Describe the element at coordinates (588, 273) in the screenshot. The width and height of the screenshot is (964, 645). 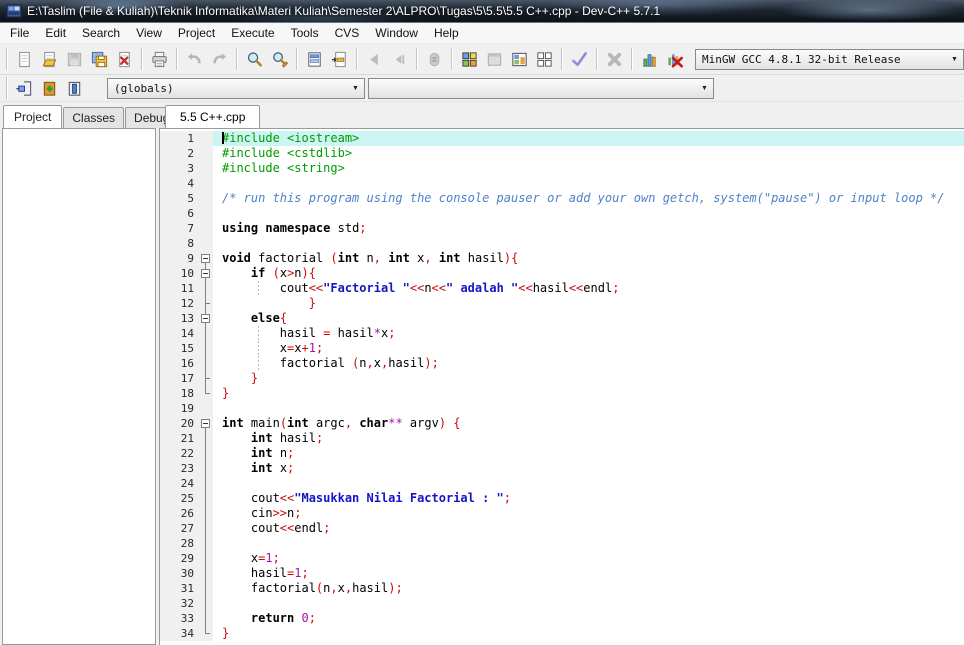
I see `code-text: if (x>n){` at that location.